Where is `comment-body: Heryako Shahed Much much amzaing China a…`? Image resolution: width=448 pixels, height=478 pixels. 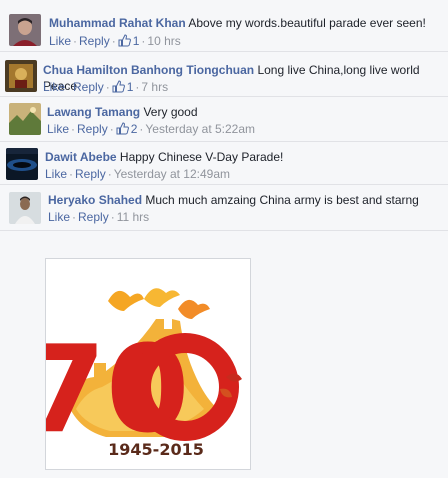
comment-body: Heryako Shahed Much much amzaing China a… is located at coordinates (245, 200).